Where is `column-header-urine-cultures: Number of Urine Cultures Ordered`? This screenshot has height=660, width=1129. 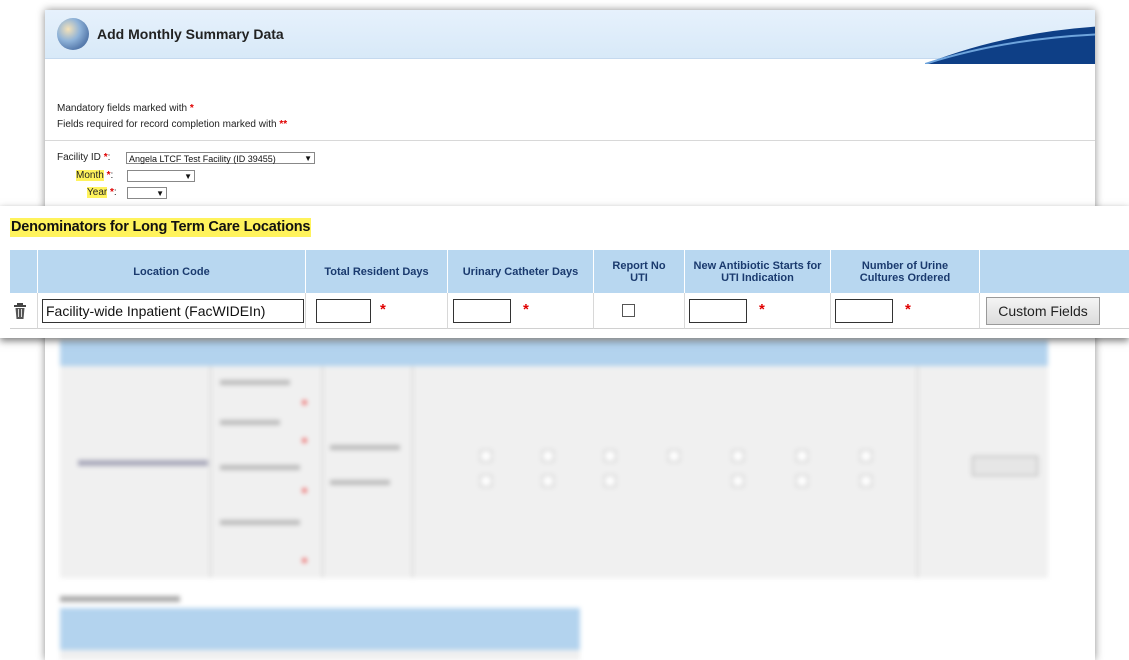
column-header-urine-cultures: Number of Urine Cultures Ordered is located at coordinates (905, 271).